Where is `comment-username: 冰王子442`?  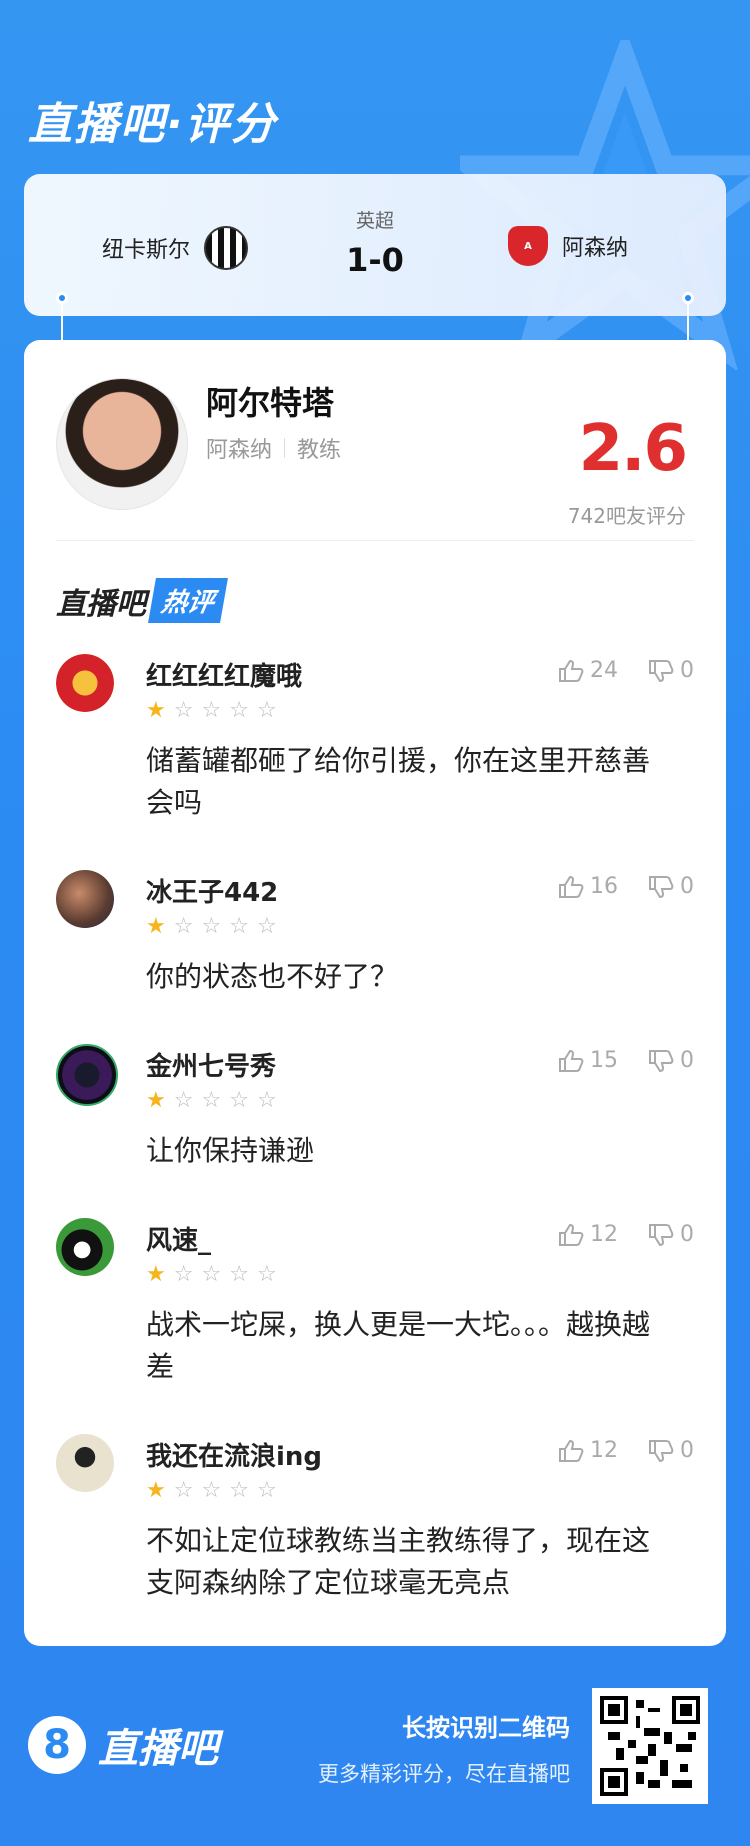 comment-username: 冰王子442 is located at coordinates (212, 890).